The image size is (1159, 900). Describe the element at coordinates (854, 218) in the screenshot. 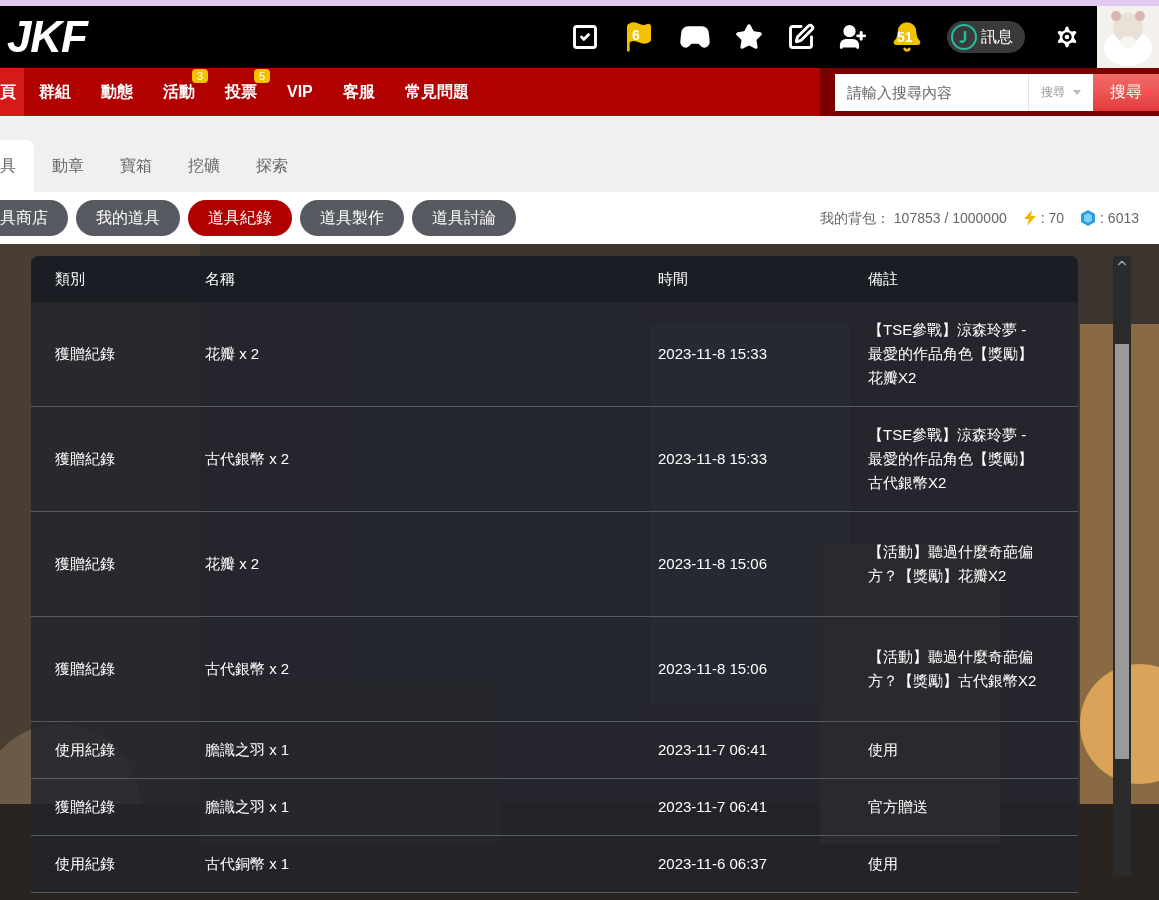

I see `bag-label: 我的背包：` at that location.